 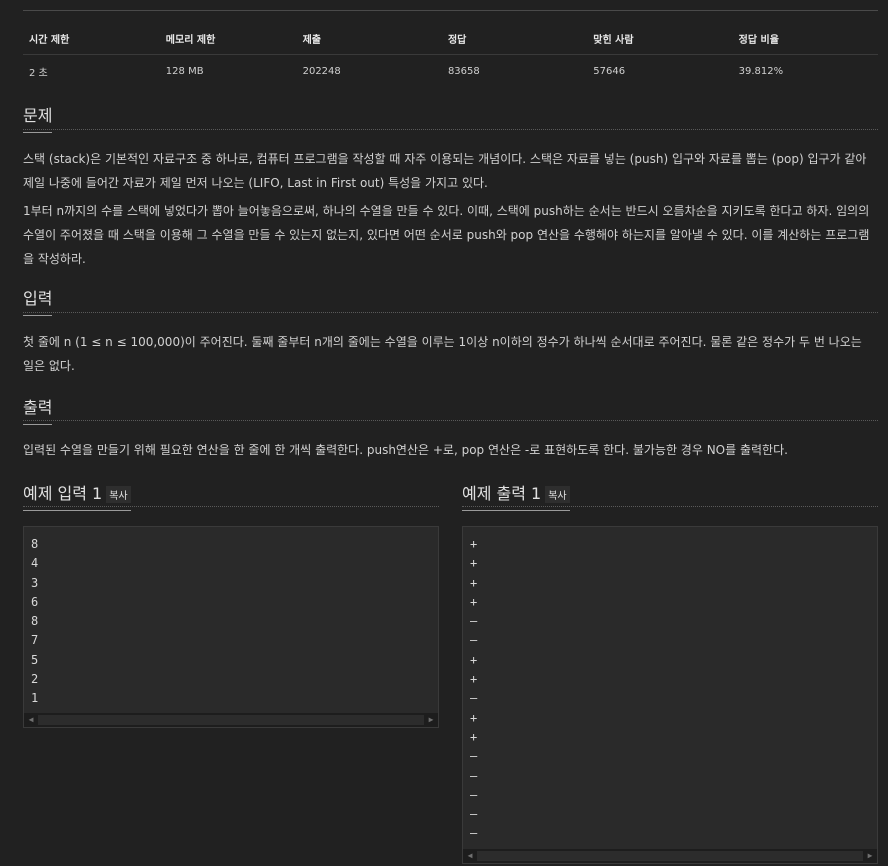 I want to click on value-submissions: 202248, so click(x=321, y=71).